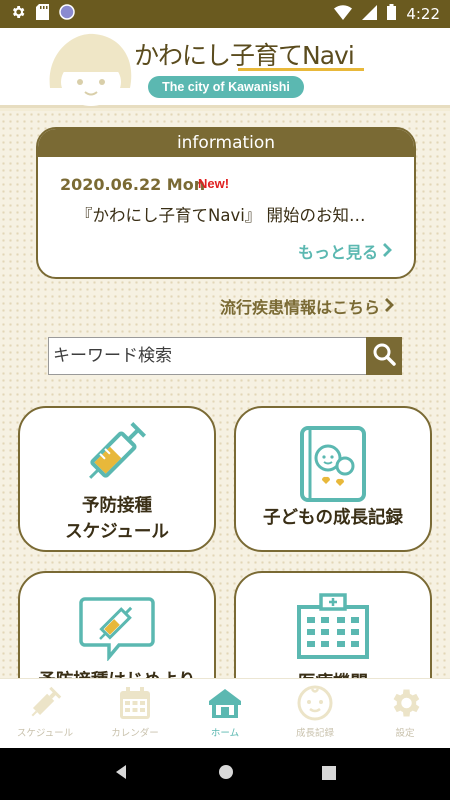  I want to click on nav-label: 設定, so click(405, 733).